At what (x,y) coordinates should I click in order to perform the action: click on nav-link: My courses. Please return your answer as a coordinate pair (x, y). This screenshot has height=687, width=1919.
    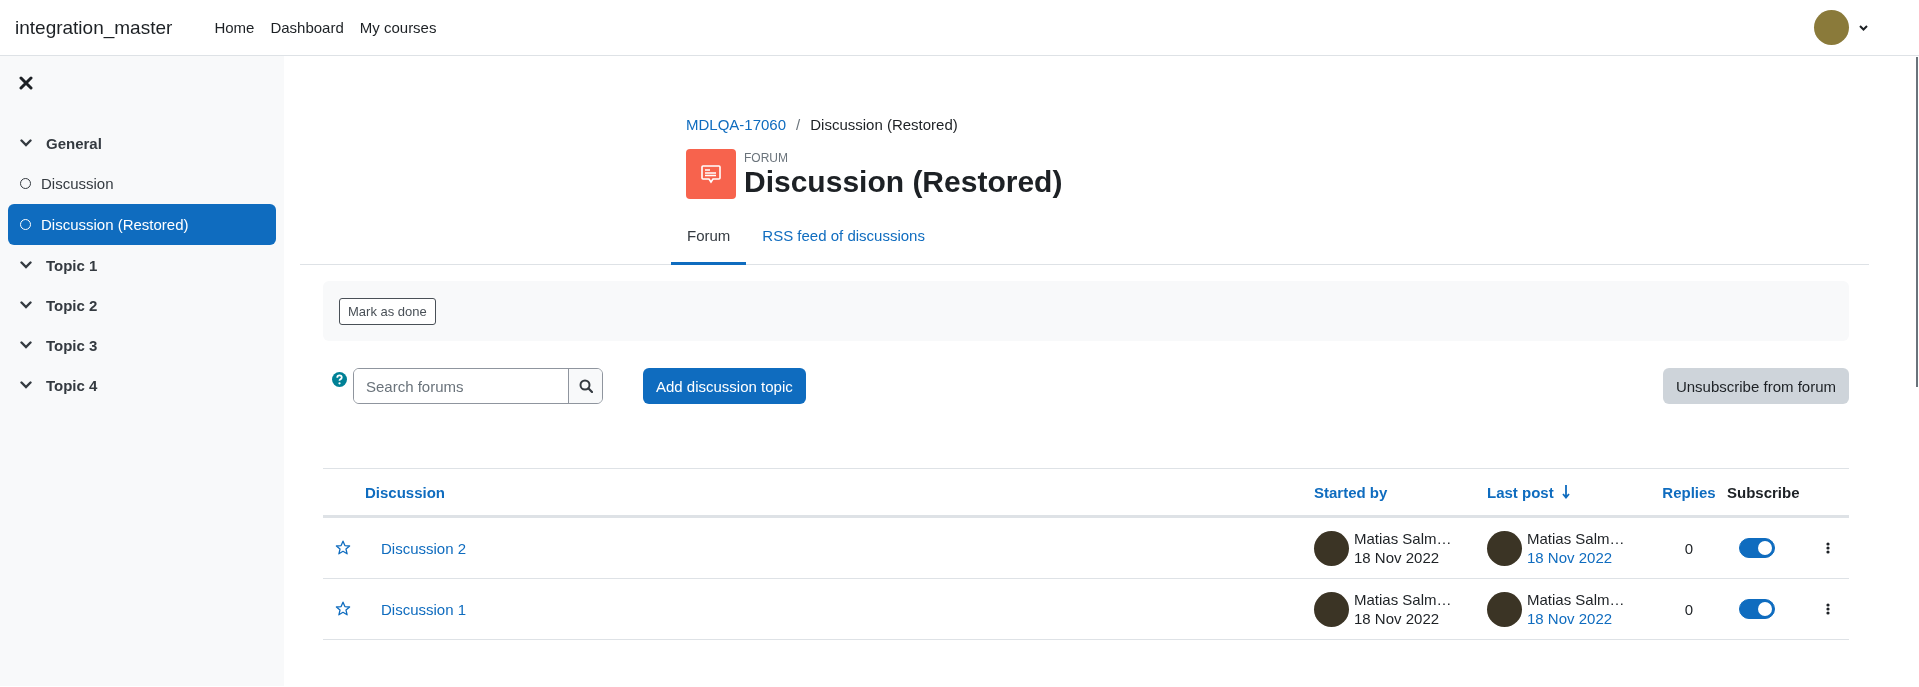
    Looking at the image, I should click on (398, 27).